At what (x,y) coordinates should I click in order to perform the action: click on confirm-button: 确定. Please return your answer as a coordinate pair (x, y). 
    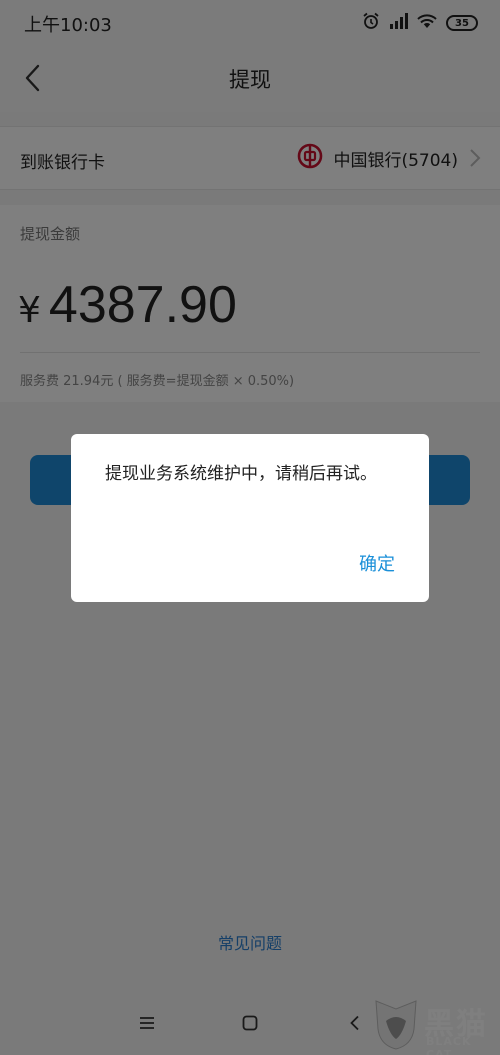
    Looking at the image, I should click on (377, 563).